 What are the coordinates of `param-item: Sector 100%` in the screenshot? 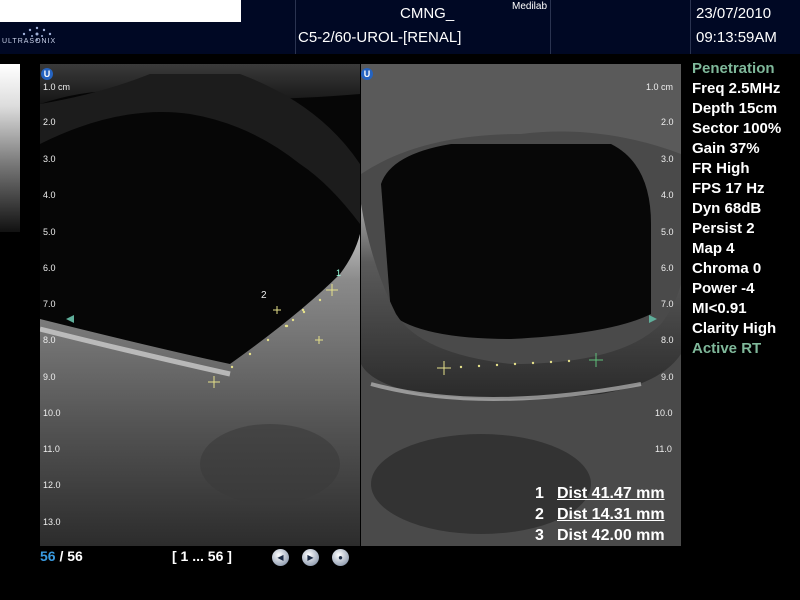 It's located at (737, 128).